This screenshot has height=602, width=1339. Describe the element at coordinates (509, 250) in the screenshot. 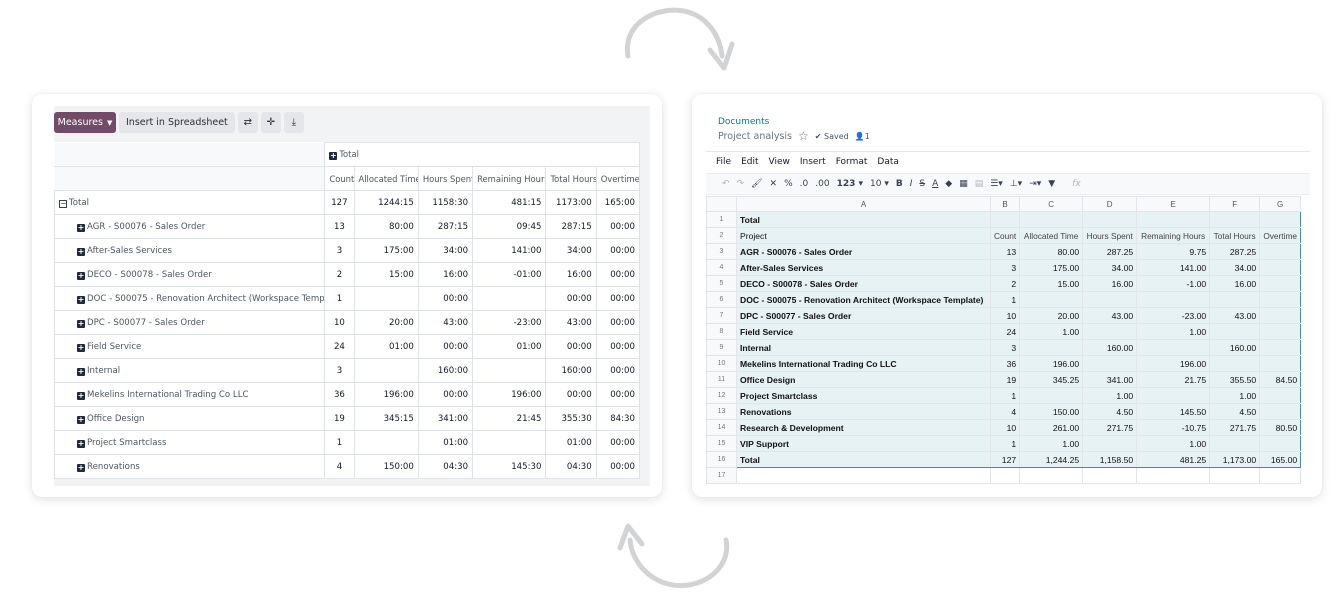

I see `pivot-cell: 141:00` at that location.